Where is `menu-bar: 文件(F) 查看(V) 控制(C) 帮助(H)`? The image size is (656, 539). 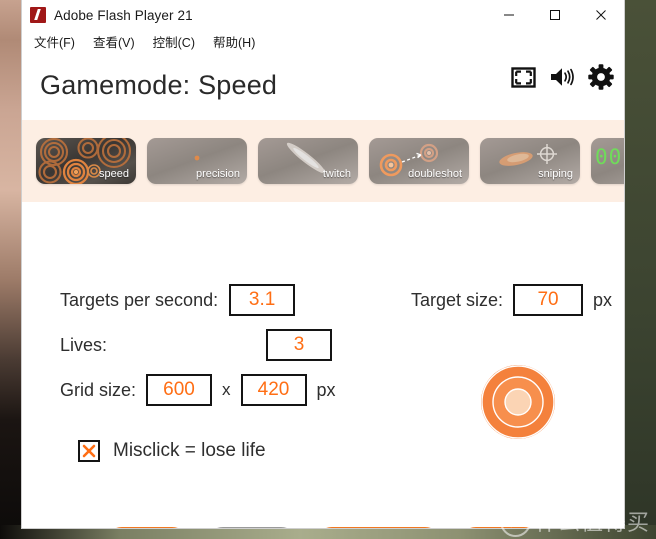
menu-bar: 文件(F) 查看(V) 控制(C) 帮助(H) is located at coordinates (323, 41).